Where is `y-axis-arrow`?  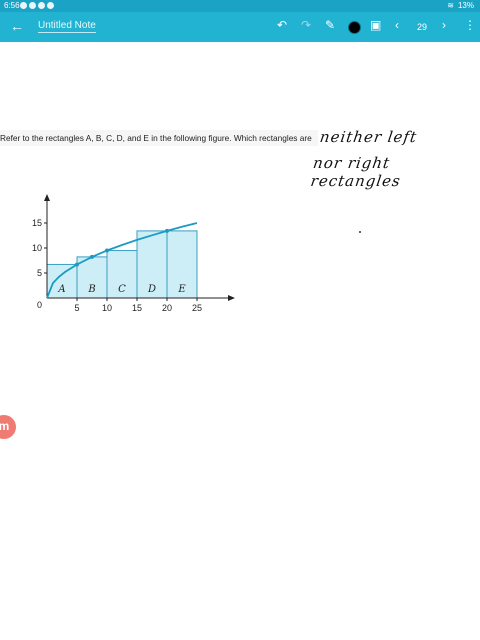
y-axis-arrow is located at coordinates (47, 197).